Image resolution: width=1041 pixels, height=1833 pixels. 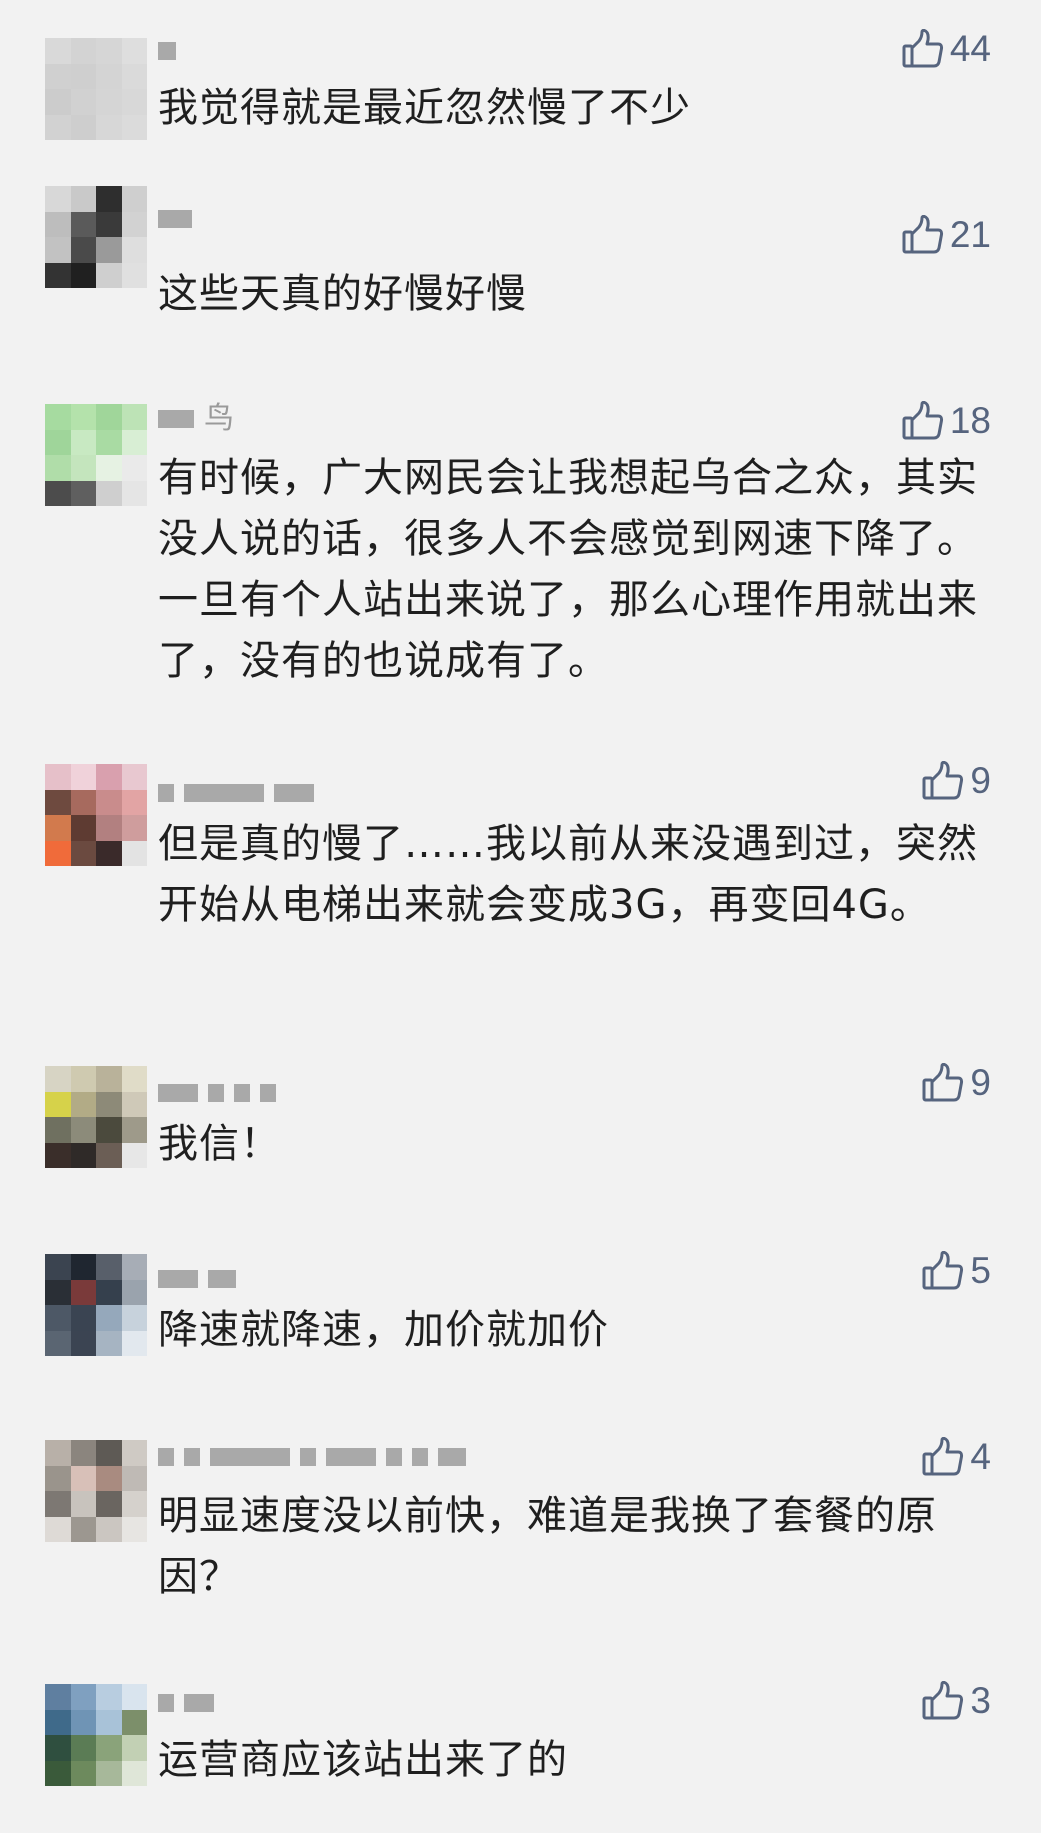 I want to click on username: 鸟, so click(x=196, y=419).